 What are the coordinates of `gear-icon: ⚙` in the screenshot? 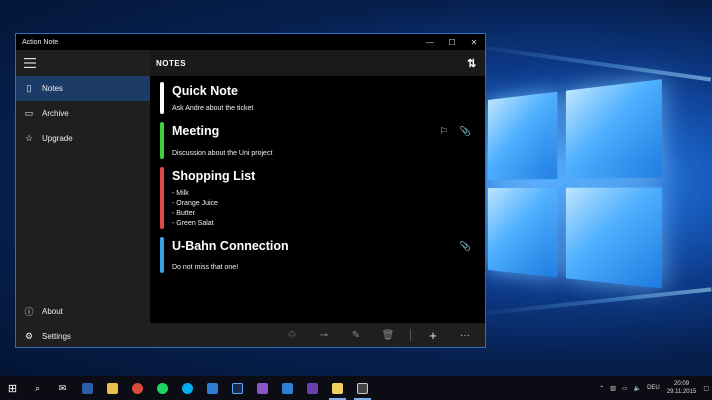 It's located at (29, 336).